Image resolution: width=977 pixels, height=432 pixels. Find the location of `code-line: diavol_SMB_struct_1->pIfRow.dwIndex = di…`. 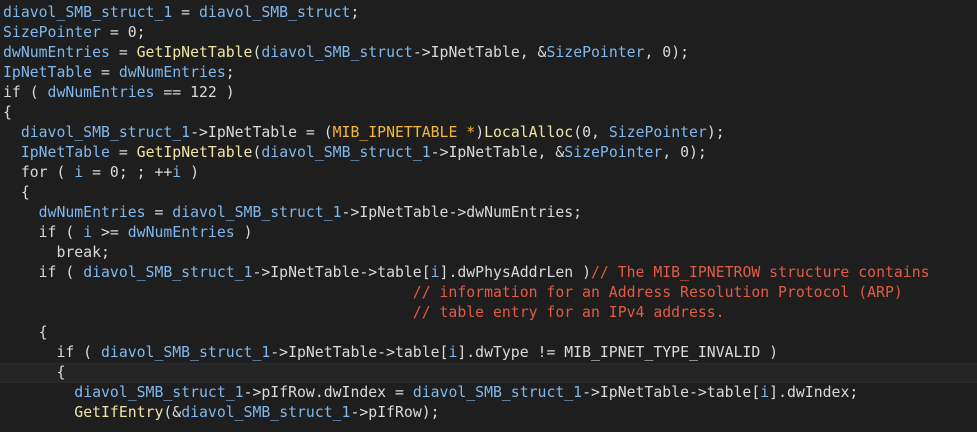

code-line: diavol_SMB_struct_1->pIfRow.dwIndex = di… is located at coordinates (430, 393).